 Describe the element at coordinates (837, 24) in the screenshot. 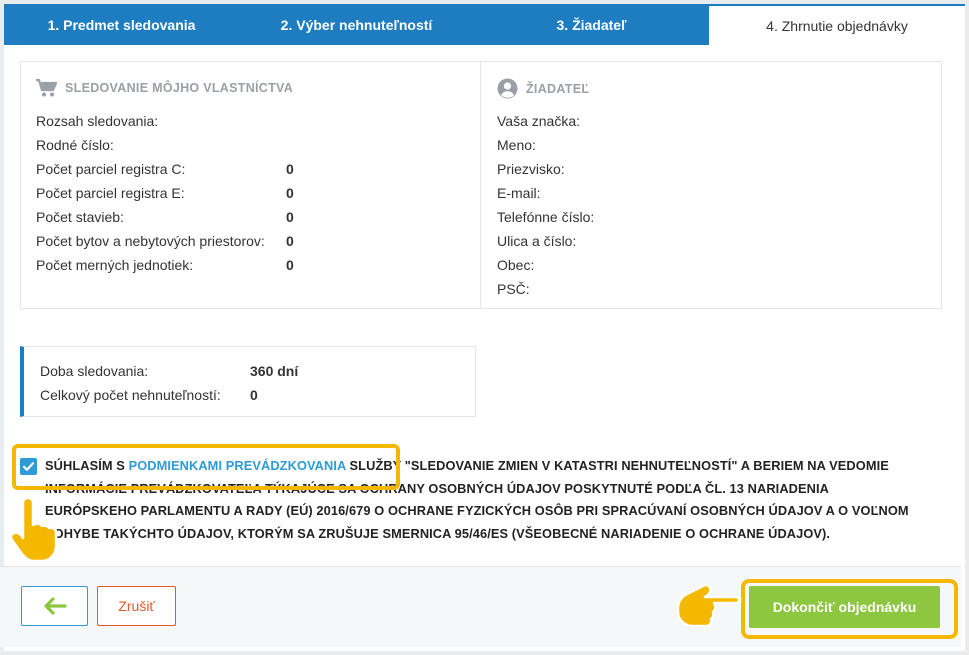

I see `tab-order-summary: 4. Zhrnutie objednávky` at that location.